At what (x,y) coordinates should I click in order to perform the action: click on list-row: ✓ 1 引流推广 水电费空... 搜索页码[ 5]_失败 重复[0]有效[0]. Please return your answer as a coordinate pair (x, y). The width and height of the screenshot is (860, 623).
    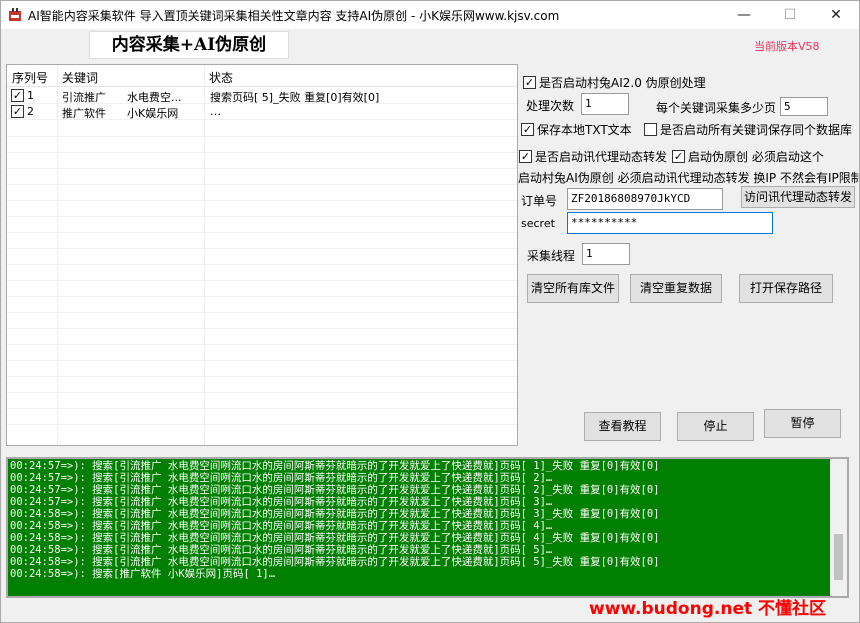
    Looking at the image, I should click on (262, 96).